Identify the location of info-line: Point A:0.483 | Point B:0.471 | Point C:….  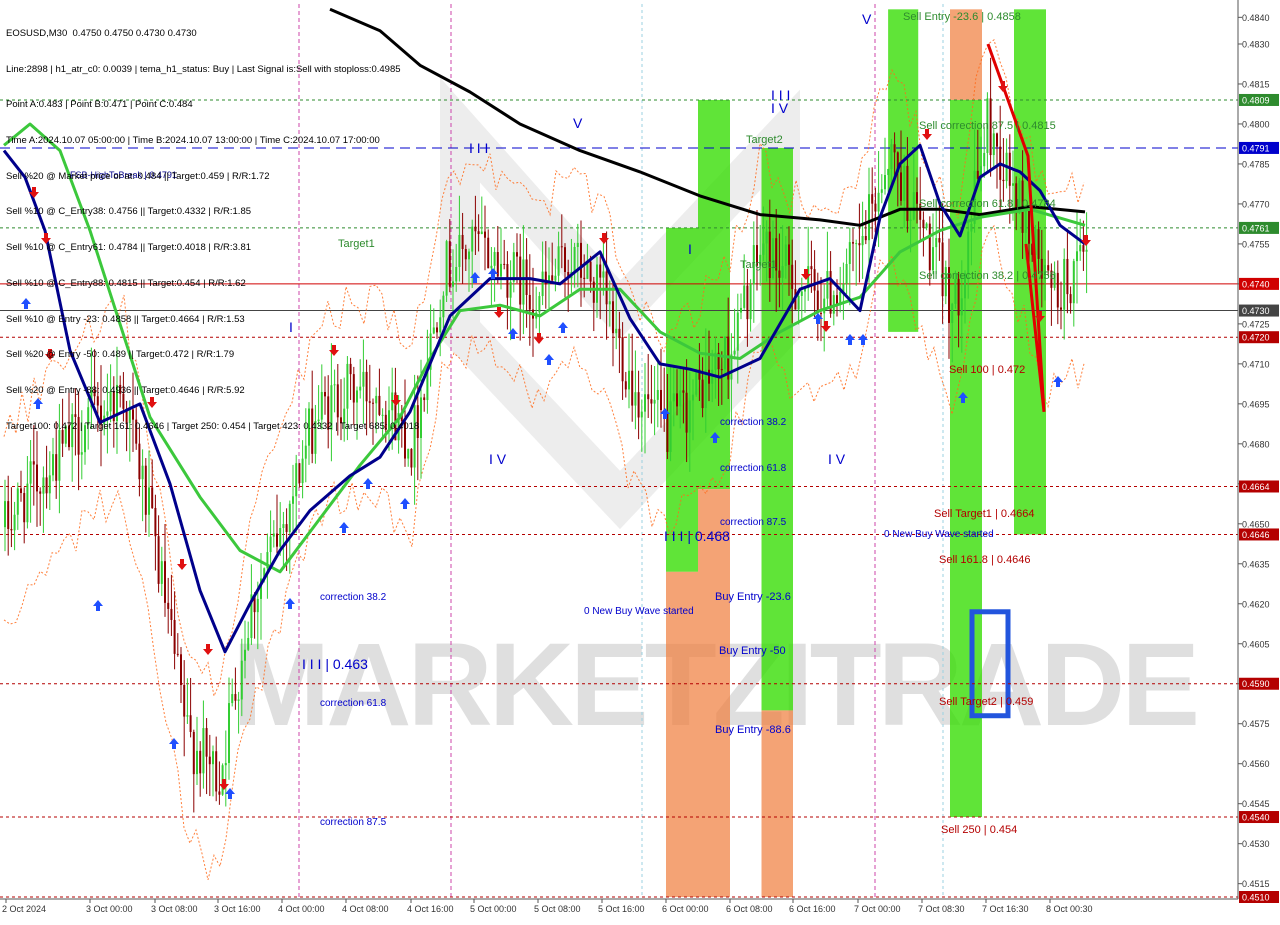
(99, 105).